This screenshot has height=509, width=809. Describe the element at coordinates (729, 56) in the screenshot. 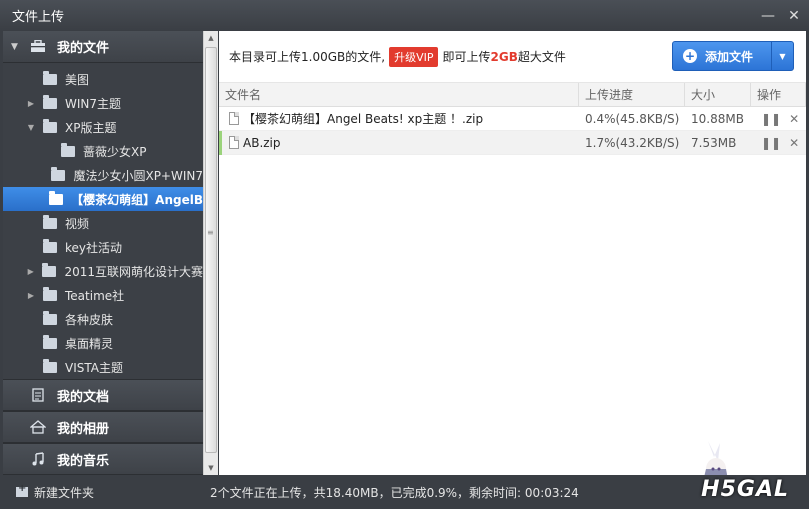

I see `add-file-label: 添加文件` at that location.